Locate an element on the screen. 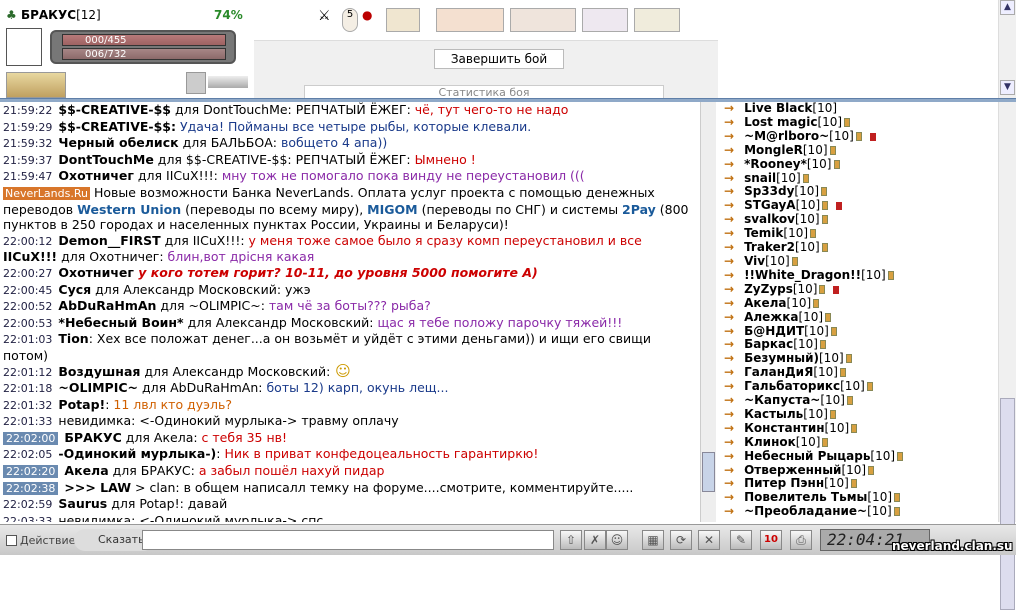 Image resolution: width=1016 pixels, height=610 pixels. user-name: Б@НДИТ is located at coordinates (774, 331).